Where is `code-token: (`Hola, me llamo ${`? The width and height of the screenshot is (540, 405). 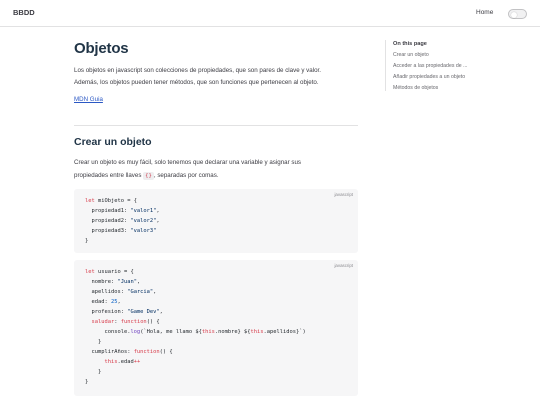 code-token: (`Hola, me llamo ${ is located at coordinates (171, 332).